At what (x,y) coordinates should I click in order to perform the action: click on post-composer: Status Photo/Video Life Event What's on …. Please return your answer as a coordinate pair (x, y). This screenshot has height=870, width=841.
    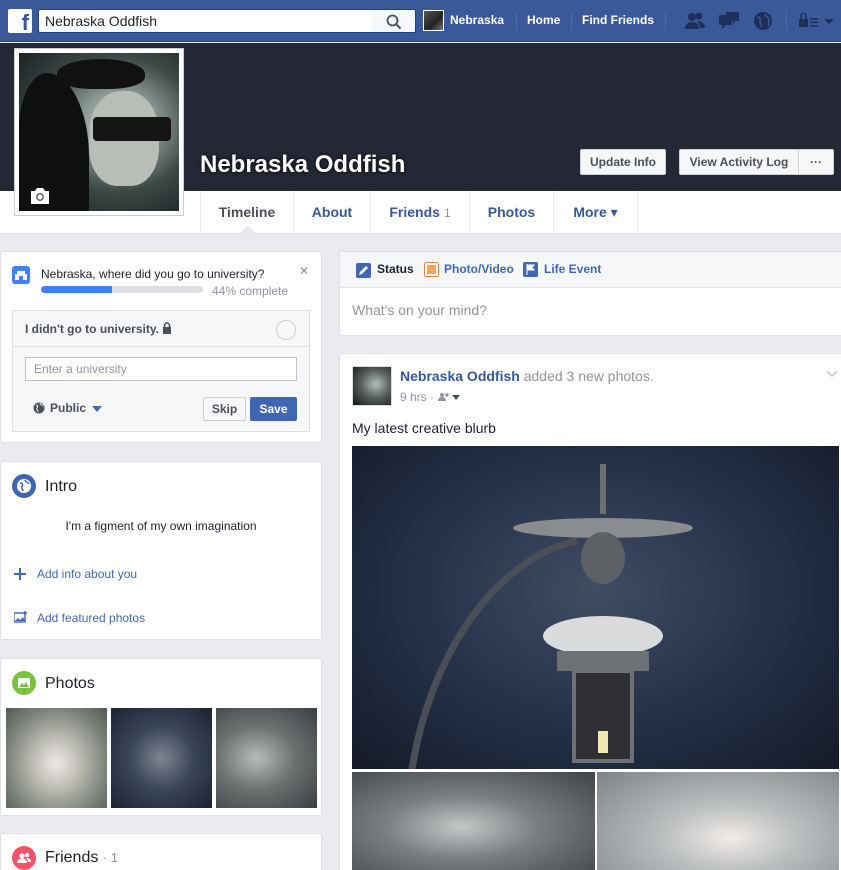
    Looking at the image, I should click on (590, 293).